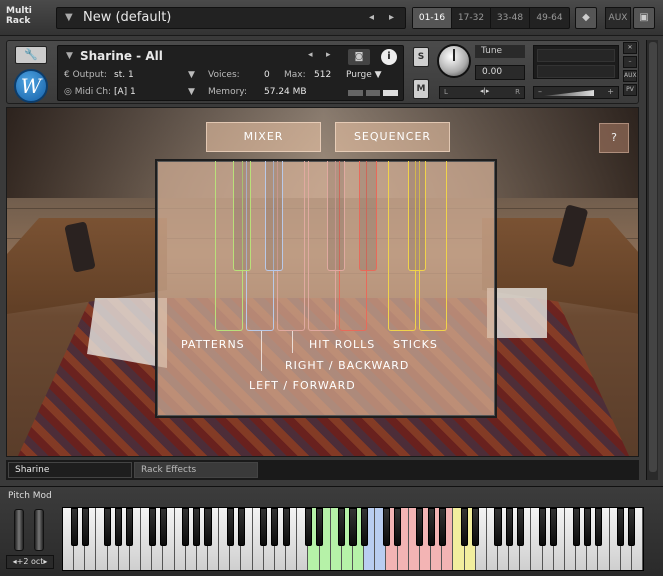  Describe the element at coordinates (630, 48) in the screenshot. I see `close-icon: ✕` at that location.